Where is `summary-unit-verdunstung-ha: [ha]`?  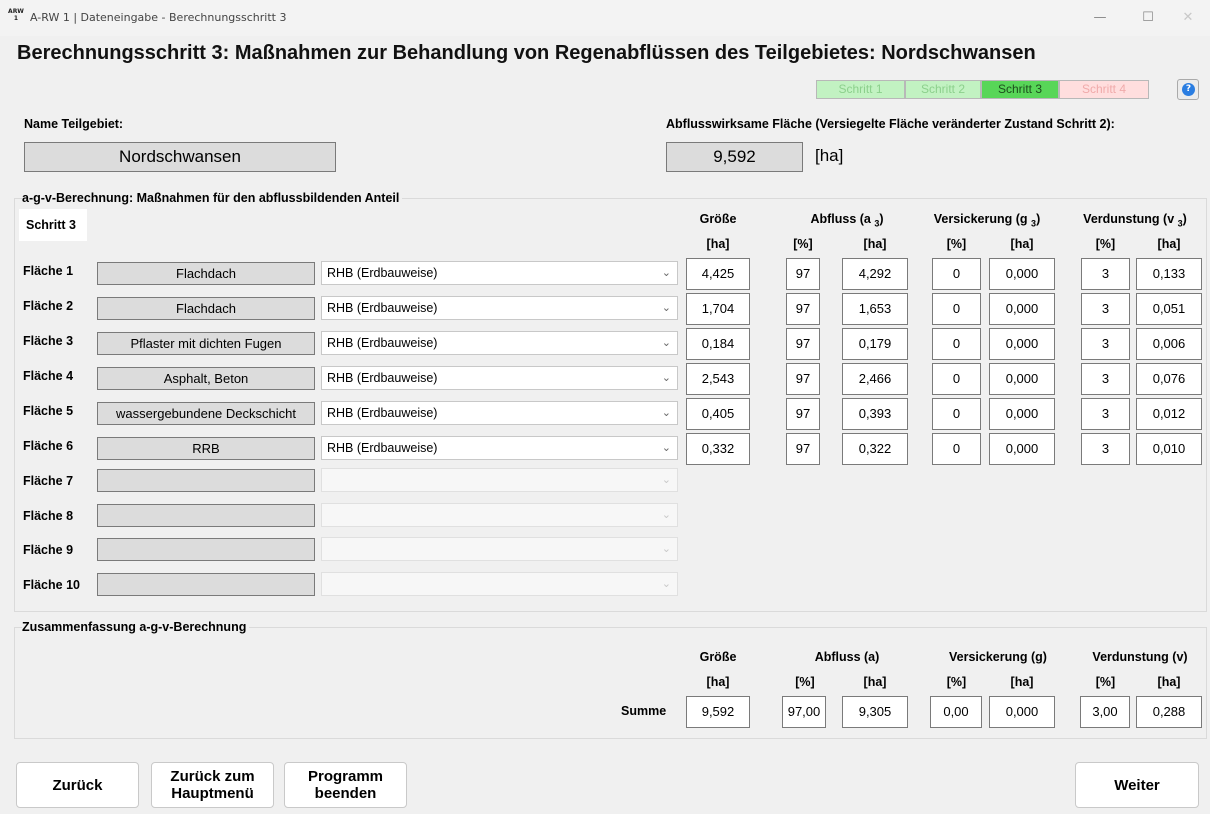 summary-unit-verdunstung-ha: [ha] is located at coordinates (1169, 682).